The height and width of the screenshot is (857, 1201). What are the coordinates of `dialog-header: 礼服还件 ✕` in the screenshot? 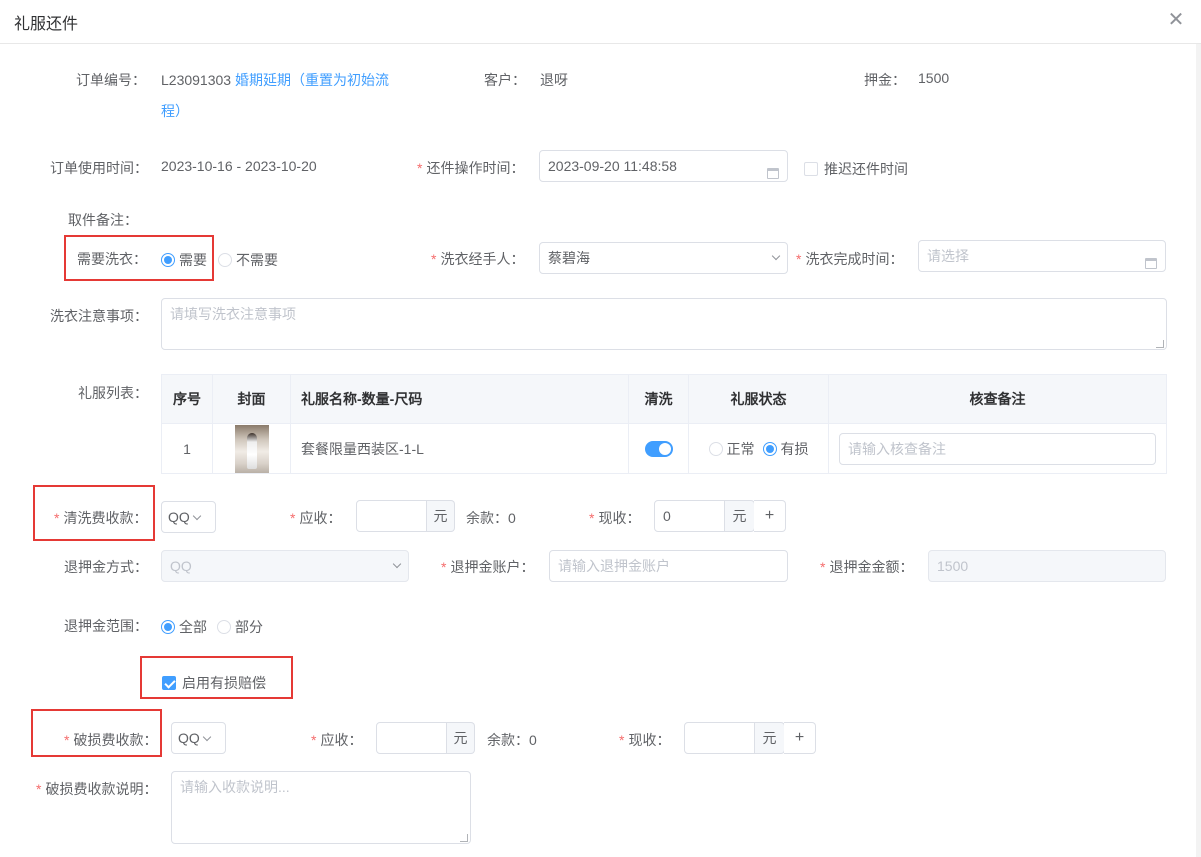 It's located at (600, 22).